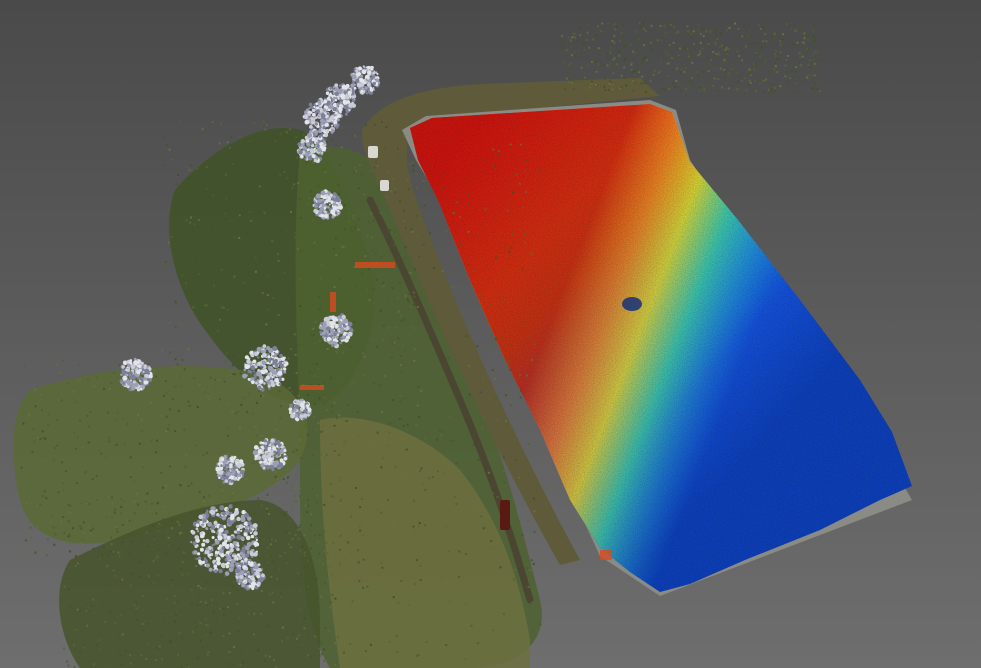 Image resolution: width=981 pixels, height=668 pixels. What do you see at coordinates (632, 304) in the screenshot?
I see `depression-marker` at bounding box center [632, 304].